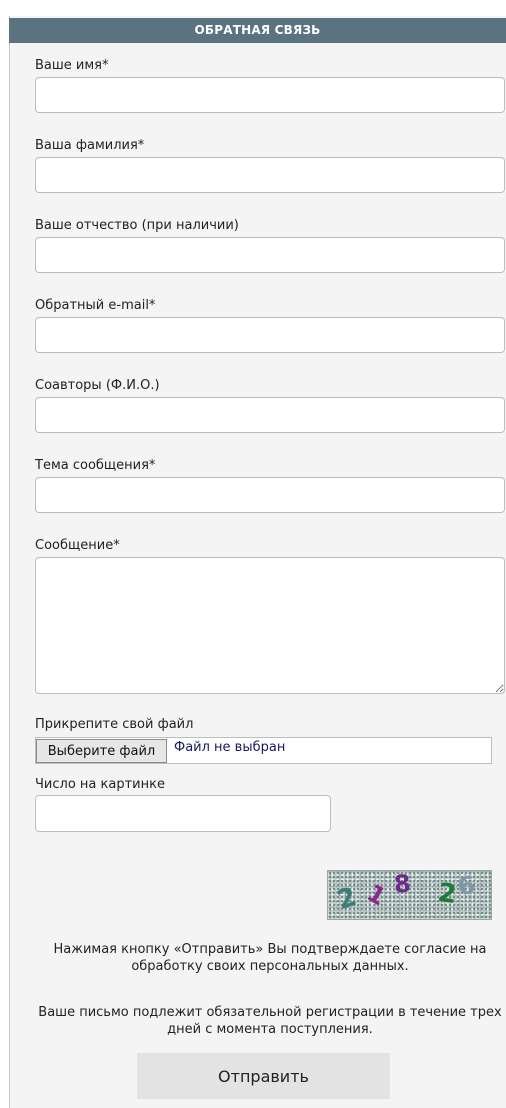 The height and width of the screenshot is (1108, 506). I want to click on last-name-label: Ваша фамилия*, so click(90, 145).